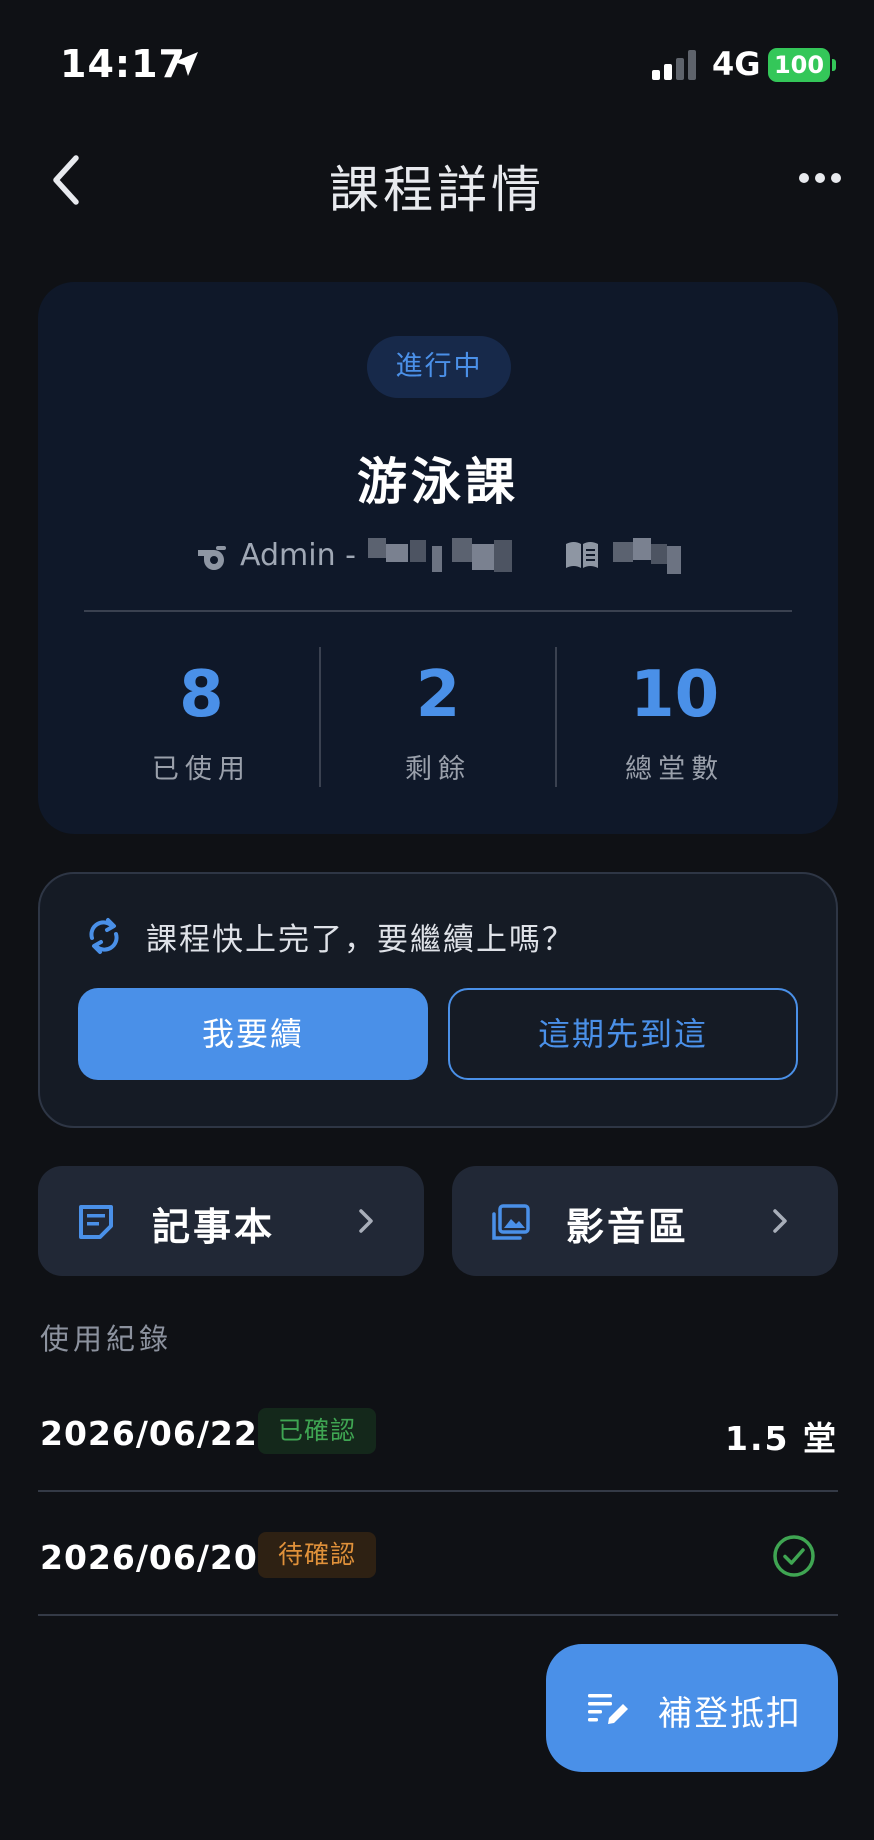 This screenshot has height=1840, width=874. What do you see at coordinates (212, 558) in the screenshot?
I see `whistle-icon` at bounding box center [212, 558].